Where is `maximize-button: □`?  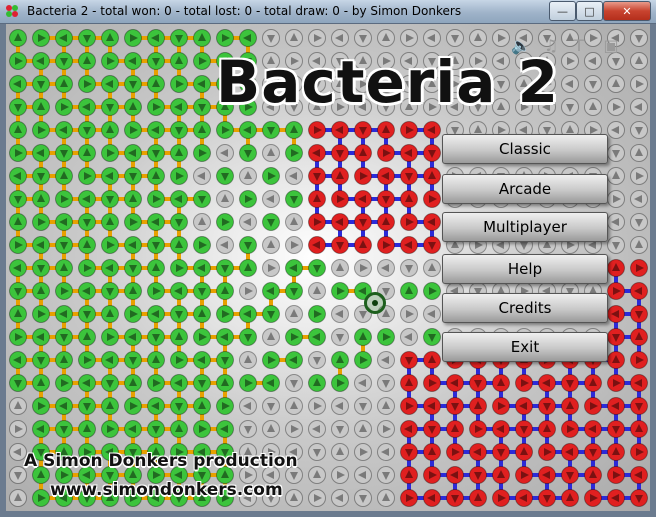
maximize-button: □ is located at coordinates (589, 11).